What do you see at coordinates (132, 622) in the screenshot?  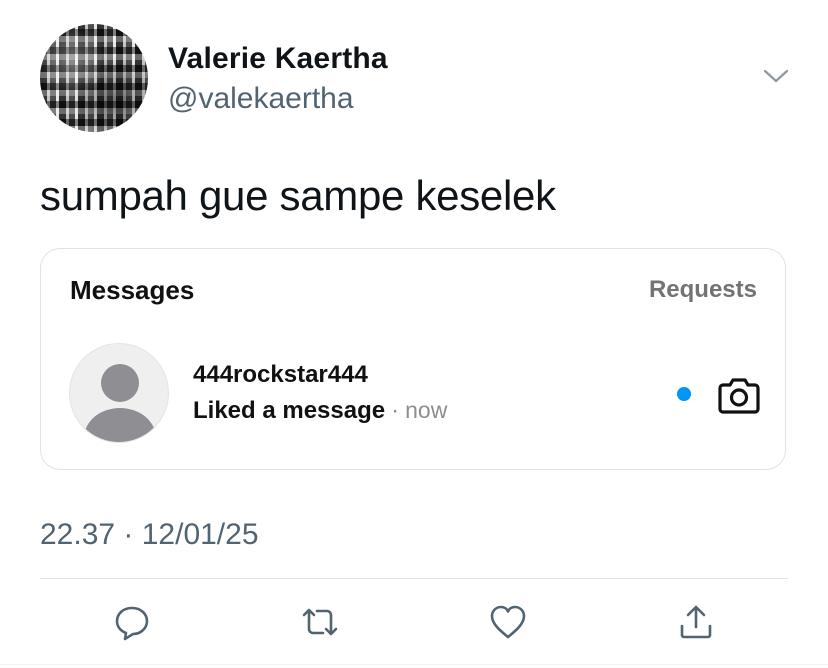 I see `reply-icon` at bounding box center [132, 622].